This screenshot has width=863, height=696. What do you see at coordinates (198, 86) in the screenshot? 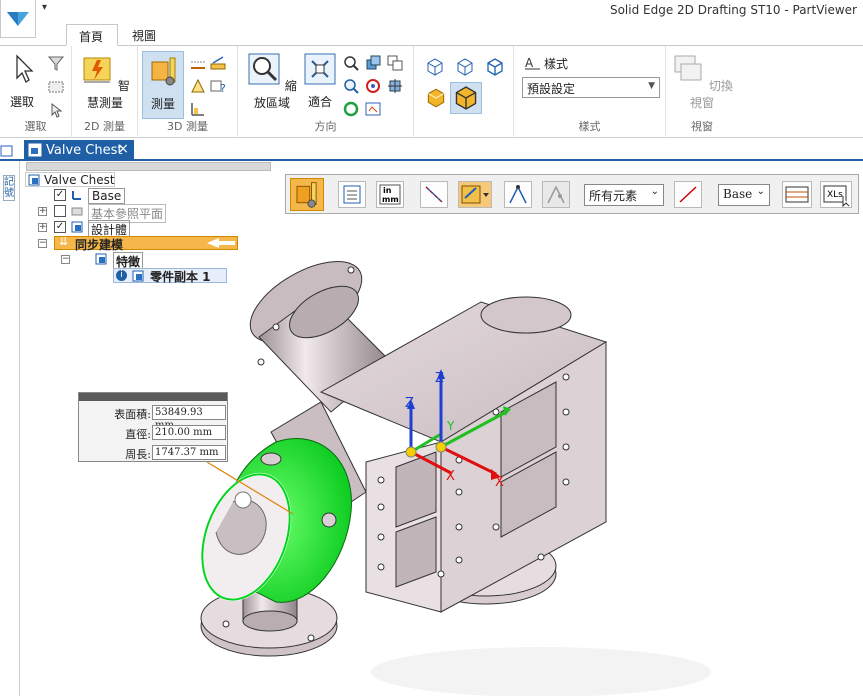
I see `measure-area-icon` at bounding box center [198, 86].